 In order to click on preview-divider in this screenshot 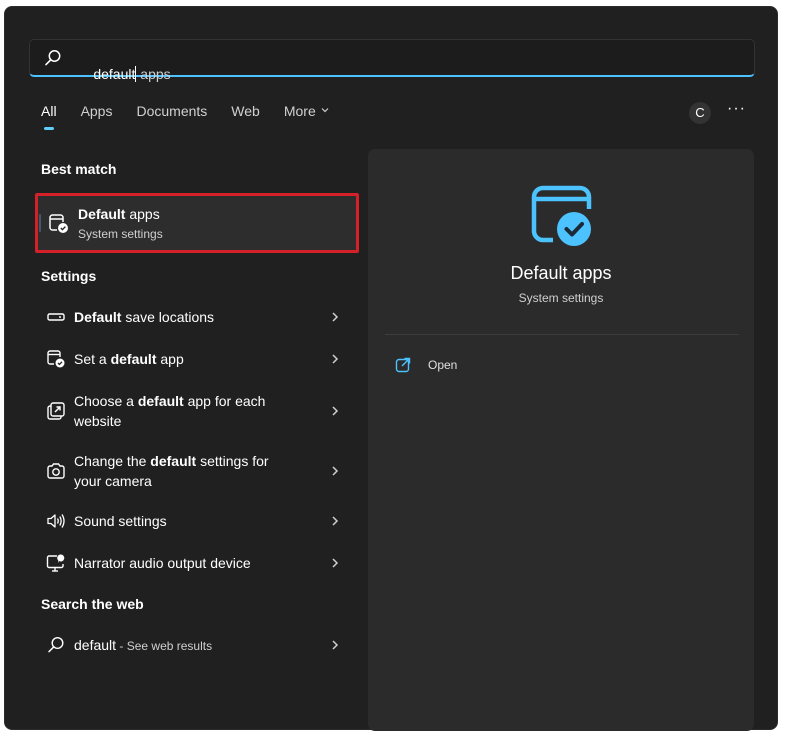, I will do `click(562, 334)`.